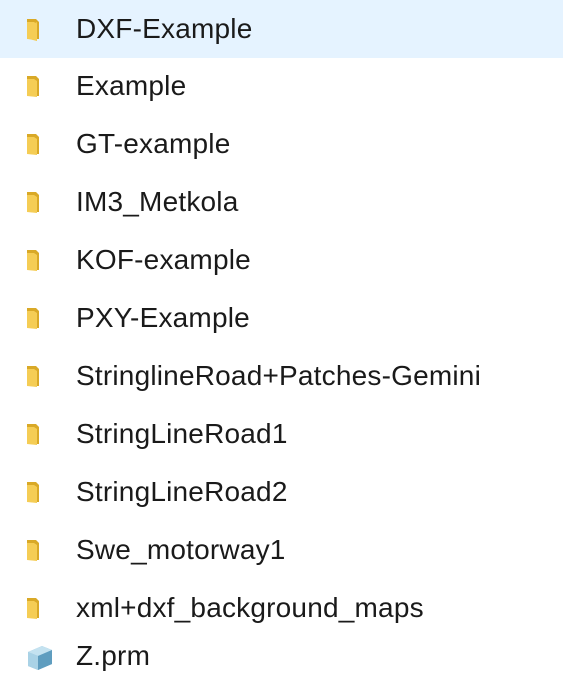 The width and height of the screenshot is (563, 685). I want to click on item-name: StringLineRoad1, so click(182, 433).